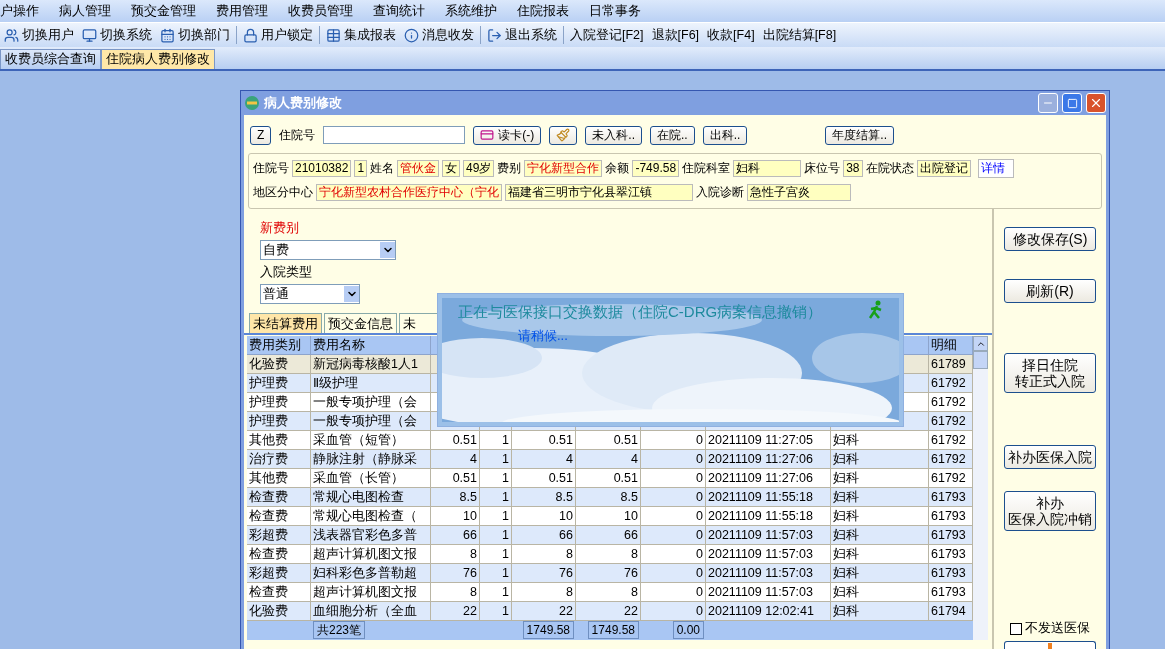  Describe the element at coordinates (39, 35) in the screenshot. I see `toolbar-button: 切换用户` at that location.